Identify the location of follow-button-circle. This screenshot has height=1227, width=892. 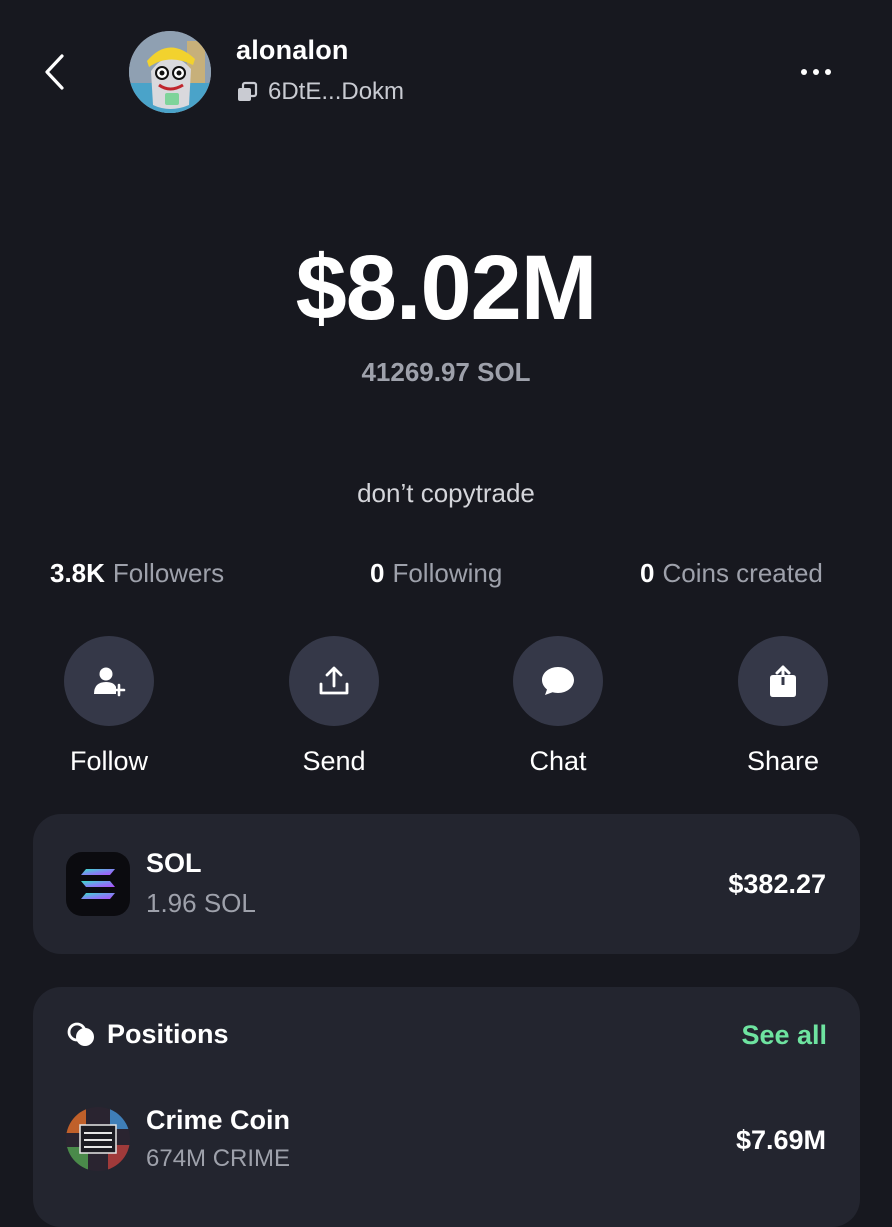
(109, 681).